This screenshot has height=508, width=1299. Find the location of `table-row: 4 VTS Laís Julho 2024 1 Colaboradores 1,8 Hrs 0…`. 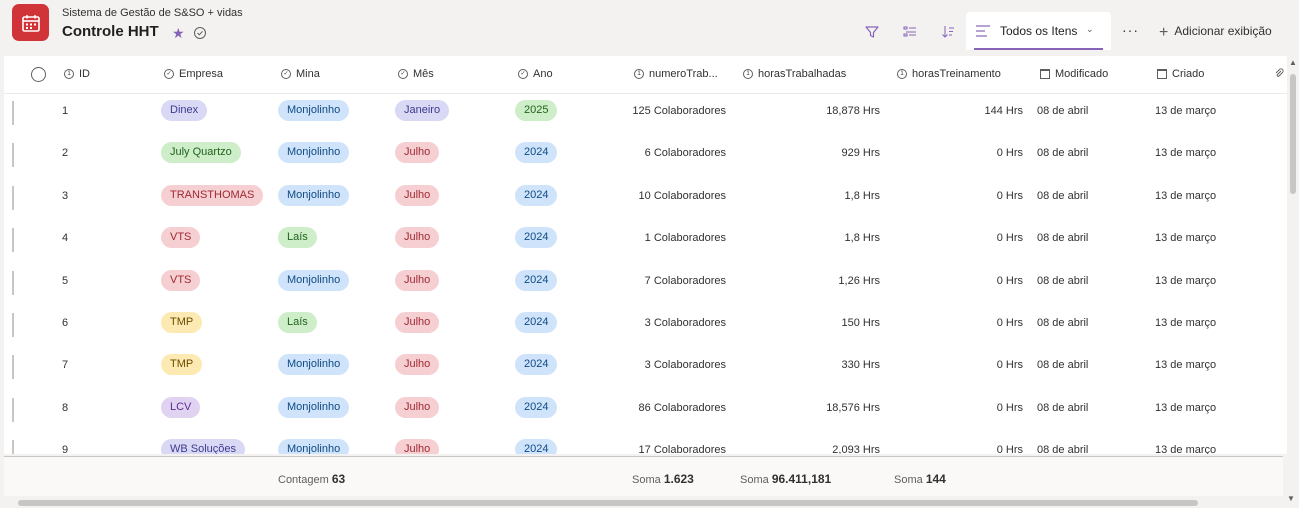

table-row: 4 VTS Laís Julho 2024 1 Colaboradores 1,8 Hrs 0… is located at coordinates (645, 240).